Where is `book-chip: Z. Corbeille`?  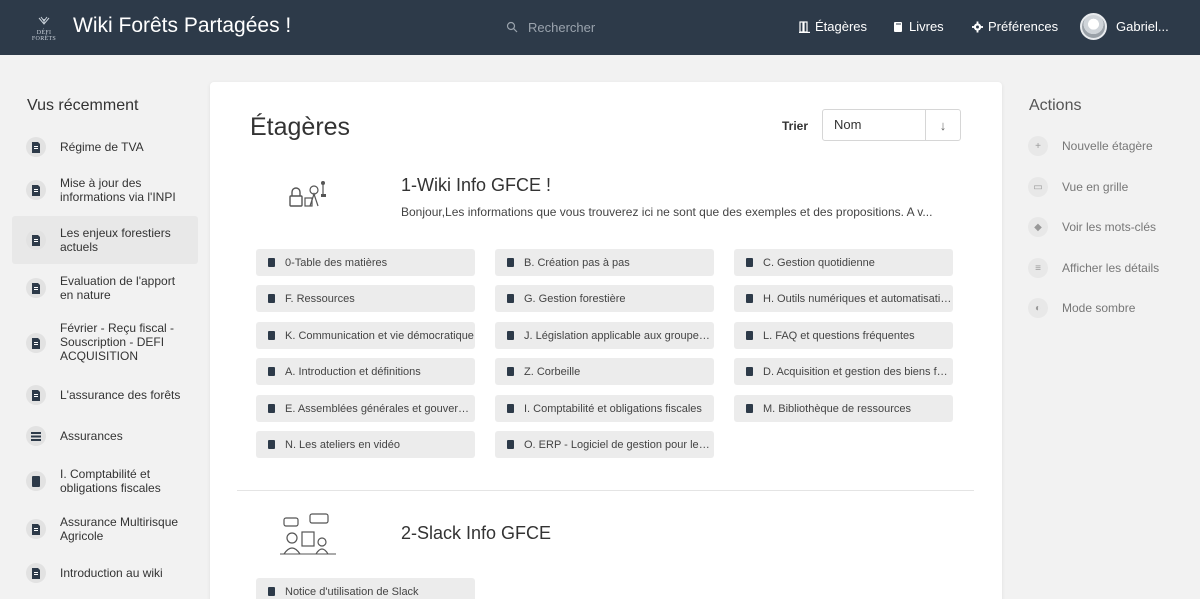
book-chip: Z. Corbeille is located at coordinates (604, 371).